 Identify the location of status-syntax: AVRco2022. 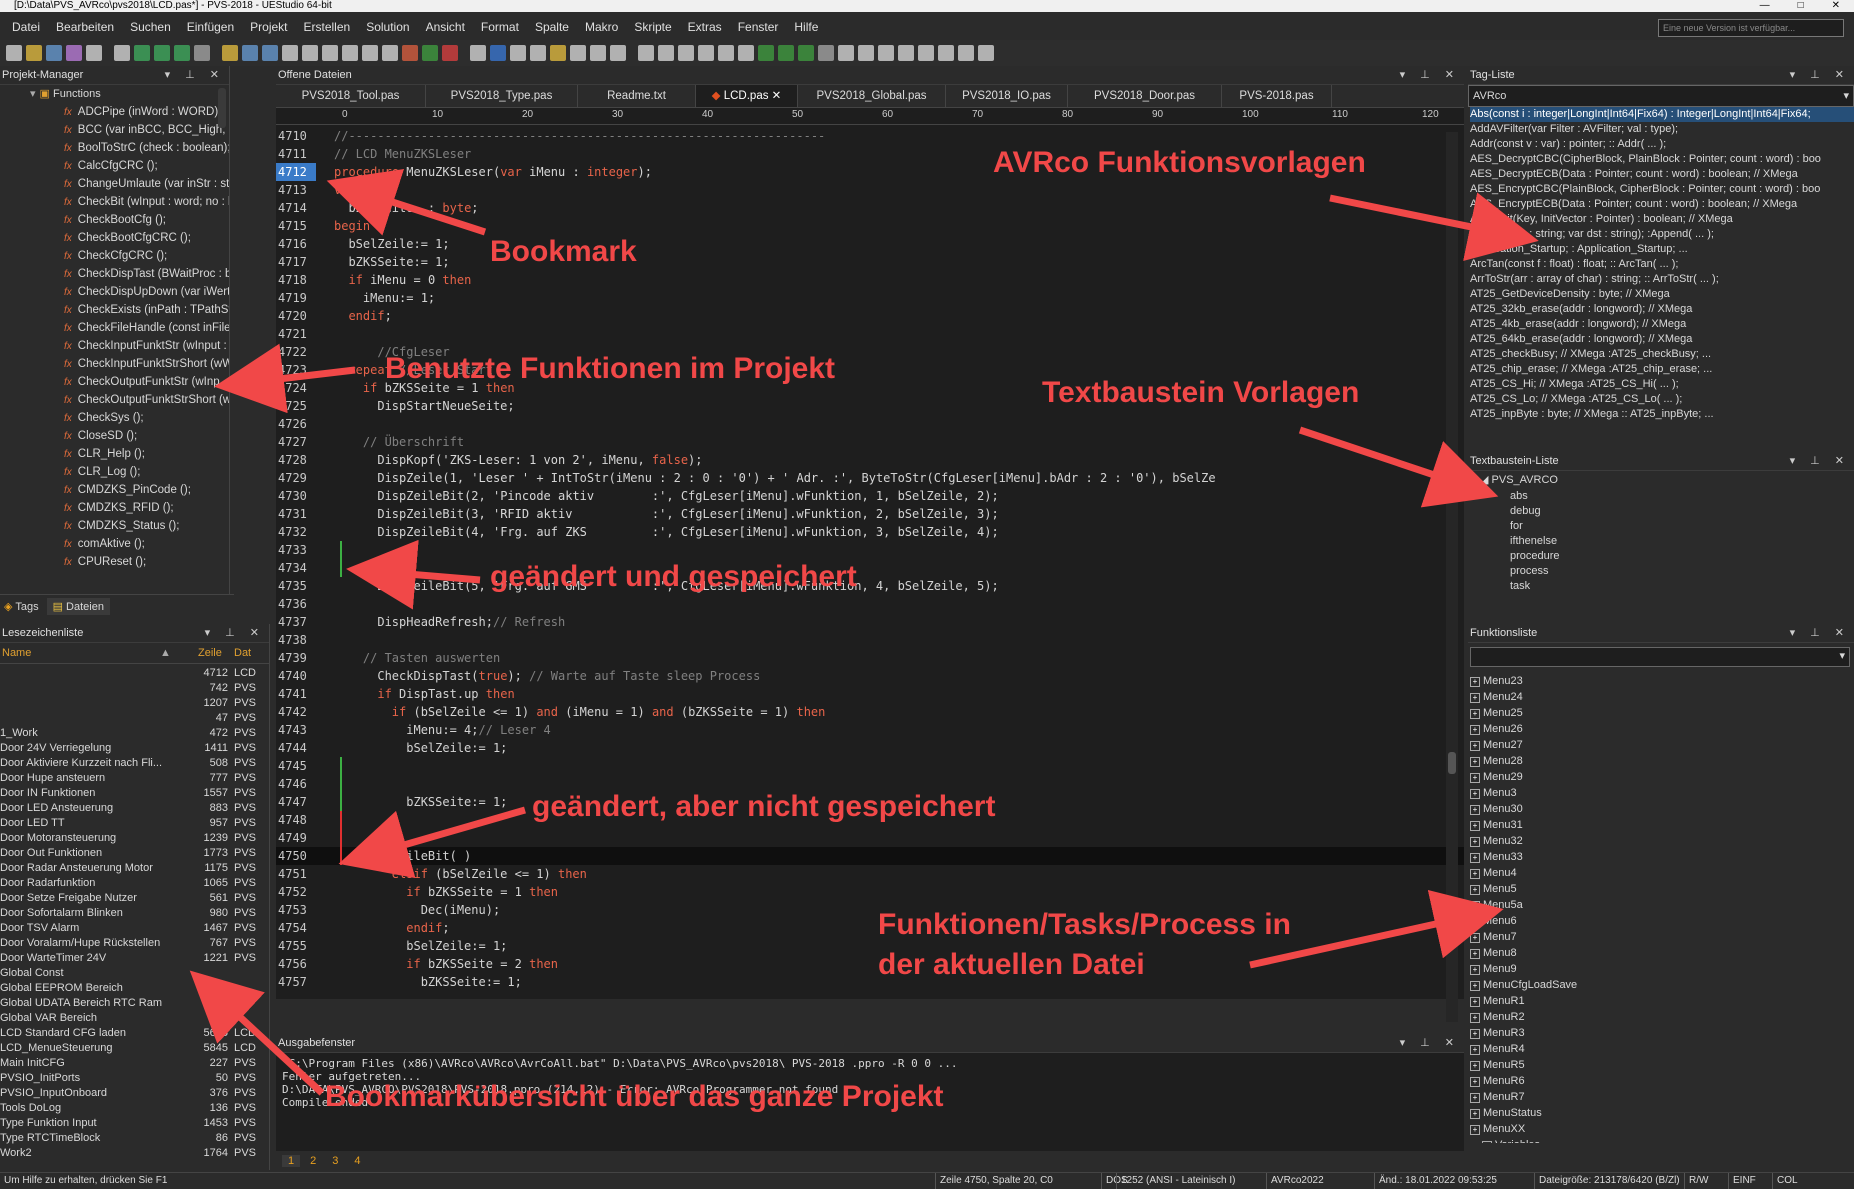
(1312, 1181).